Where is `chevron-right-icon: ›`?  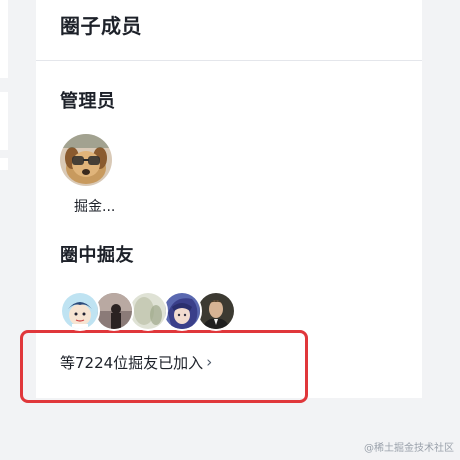 chevron-right-icon: › is located at coordinates (209, 361).